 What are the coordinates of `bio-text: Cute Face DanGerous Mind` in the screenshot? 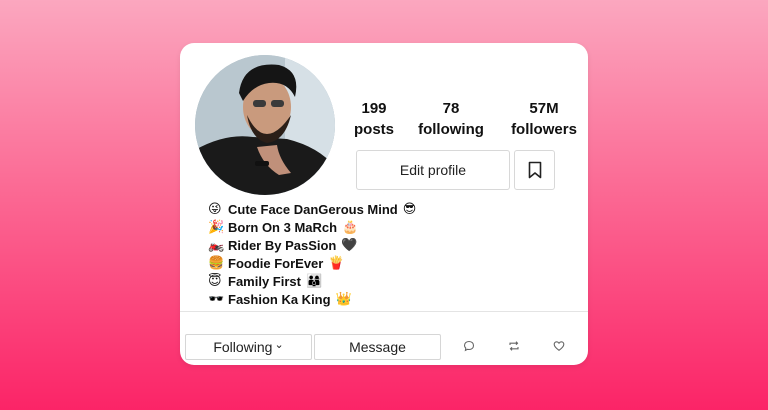 It's located at (313, 209).